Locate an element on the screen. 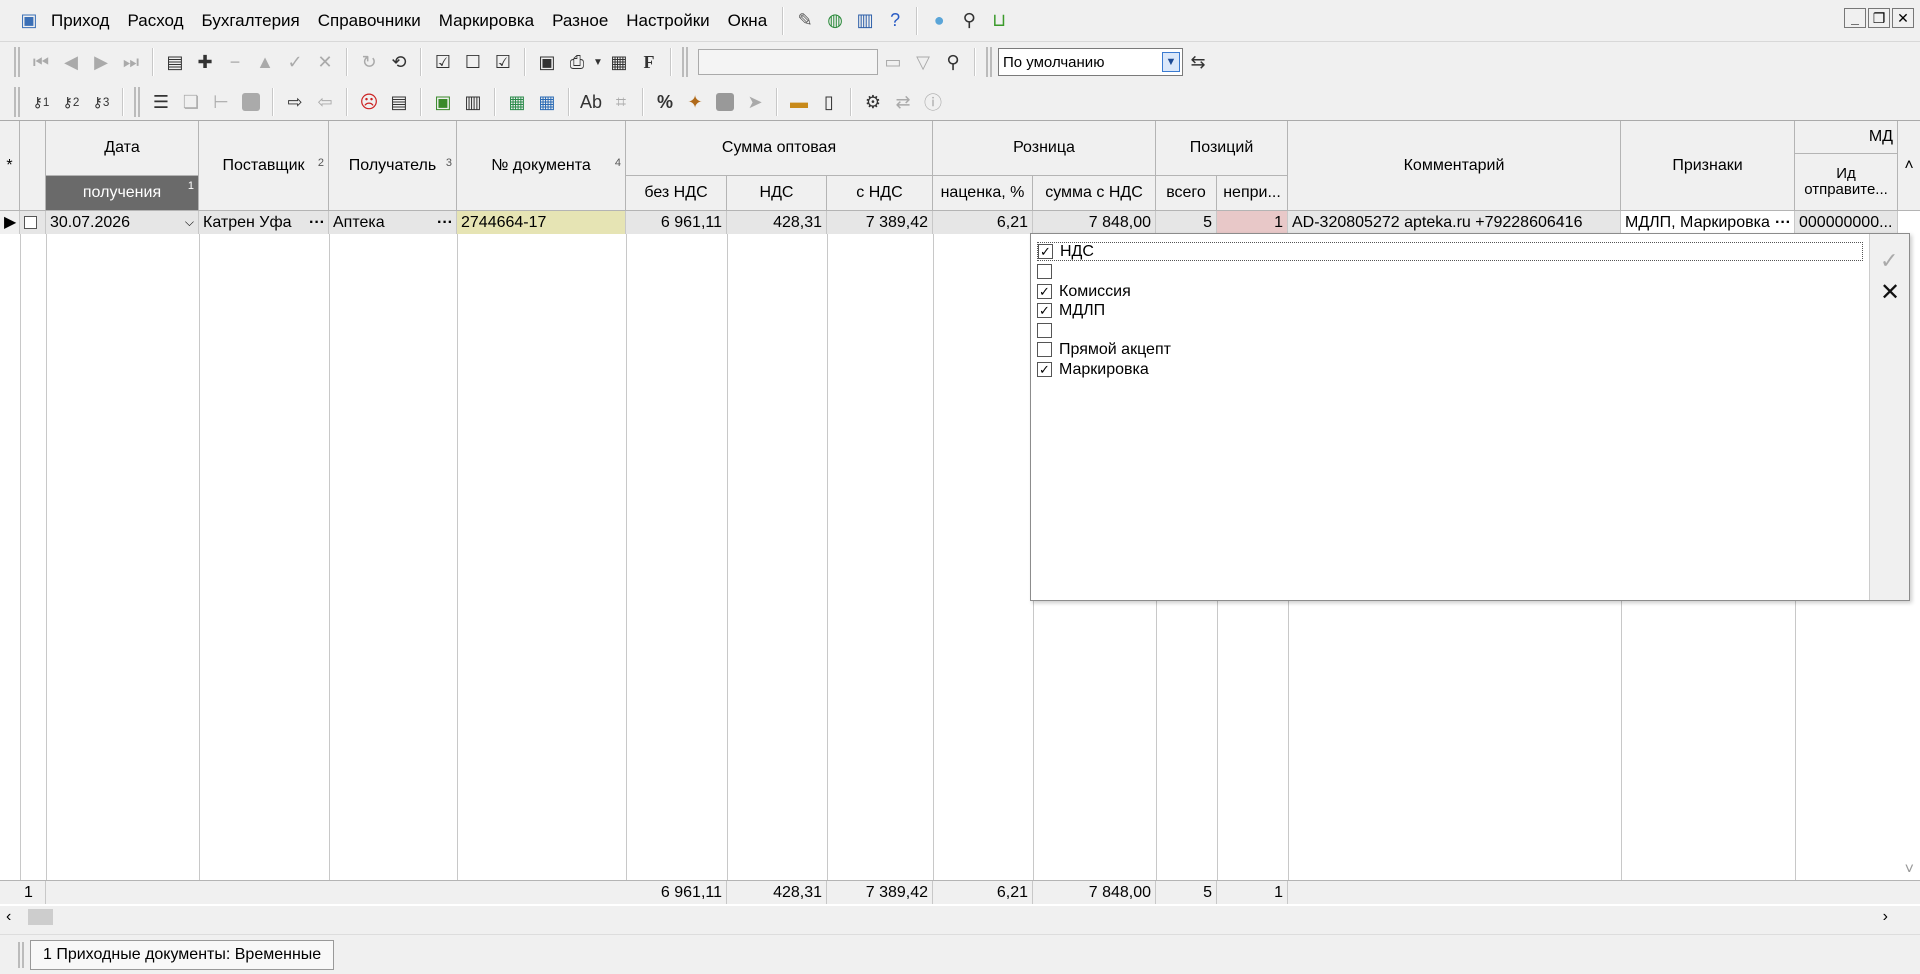 The image size is (1920, 974). key2-icon: ⚷ 2 is located at coordinates (71, 102).